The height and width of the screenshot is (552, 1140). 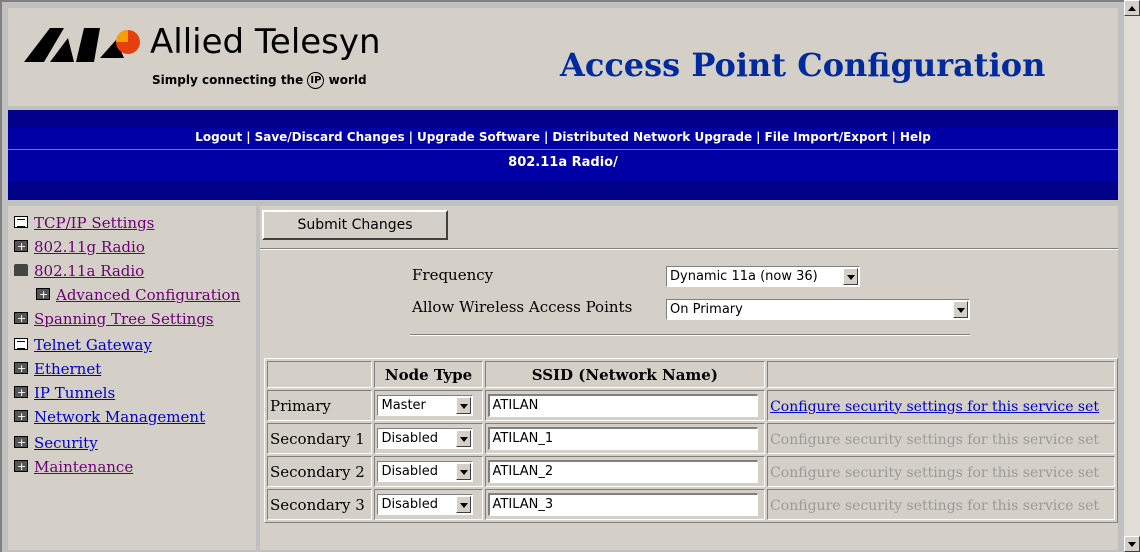 I want to click on allow-wap-label: Allow Wireless Access Points, so click(x=522, y=307).